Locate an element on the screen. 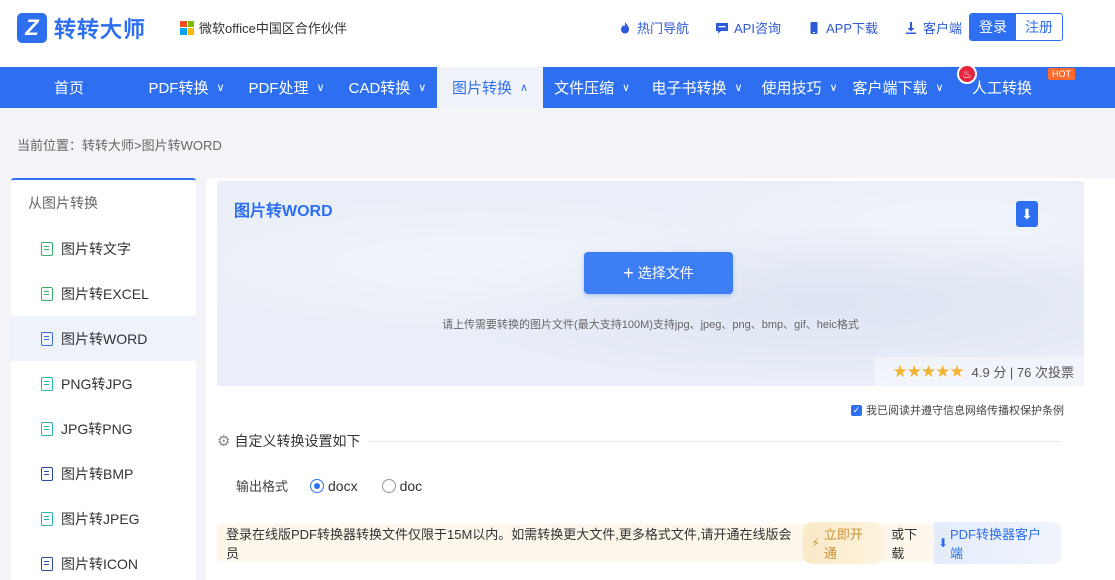 This screenshot has height=580, width=1115. sidebar-item-0: 图片转文字 is located at coordinates (103, 248).